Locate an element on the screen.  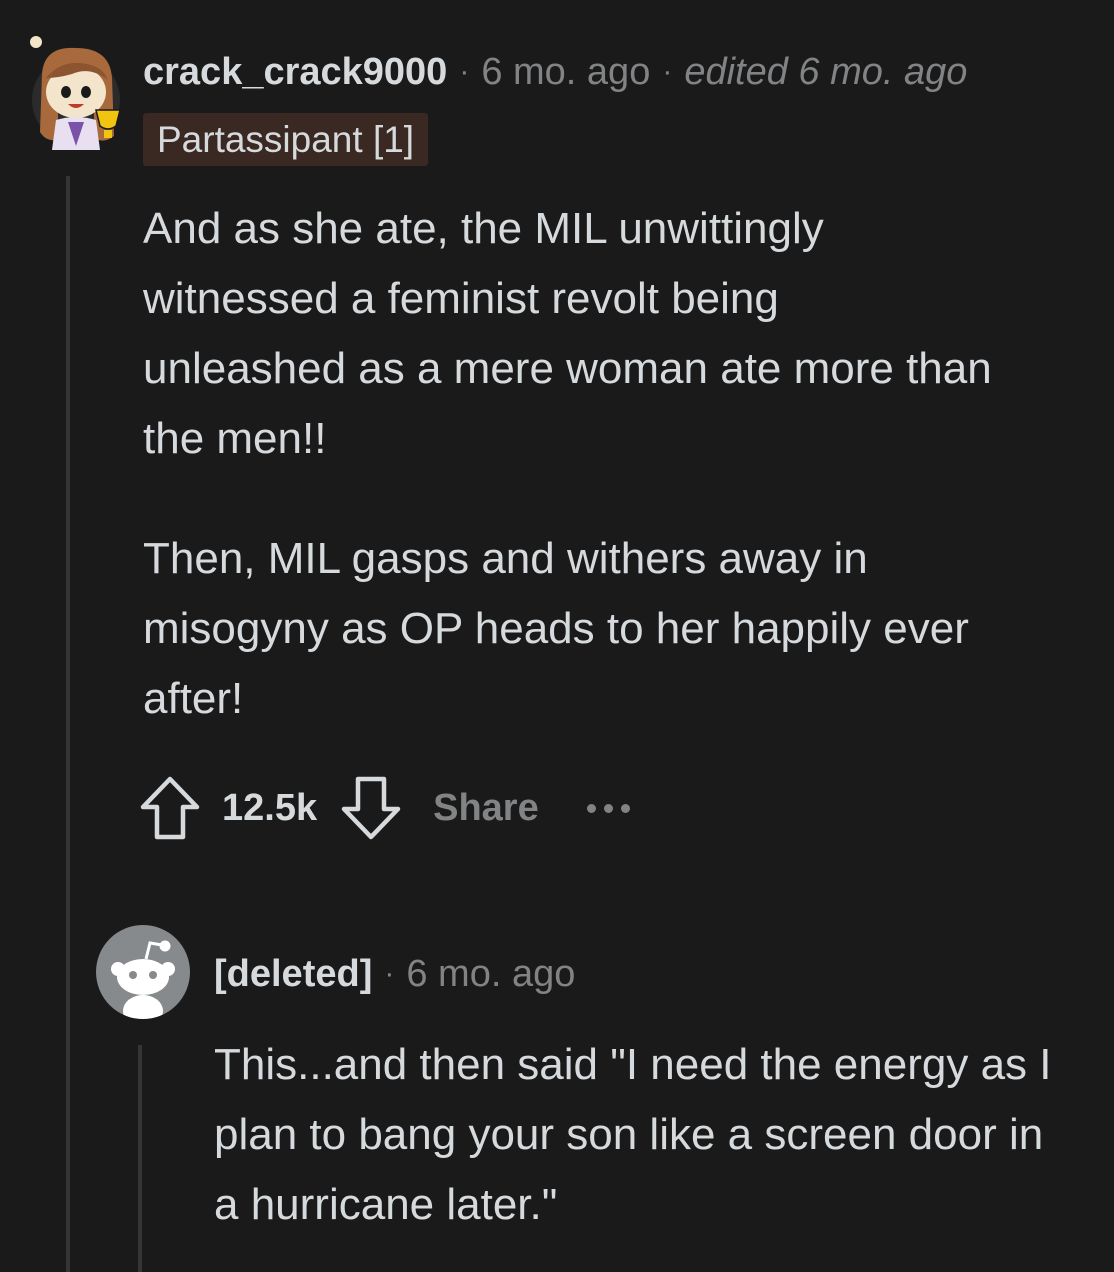
reply-meta: [deleted] · 6 mo. ago is located at coordinates (394, 974).